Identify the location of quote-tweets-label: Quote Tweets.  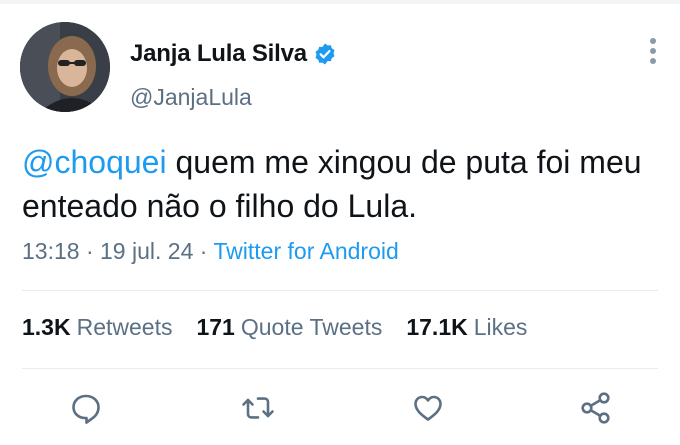
(311, 327).